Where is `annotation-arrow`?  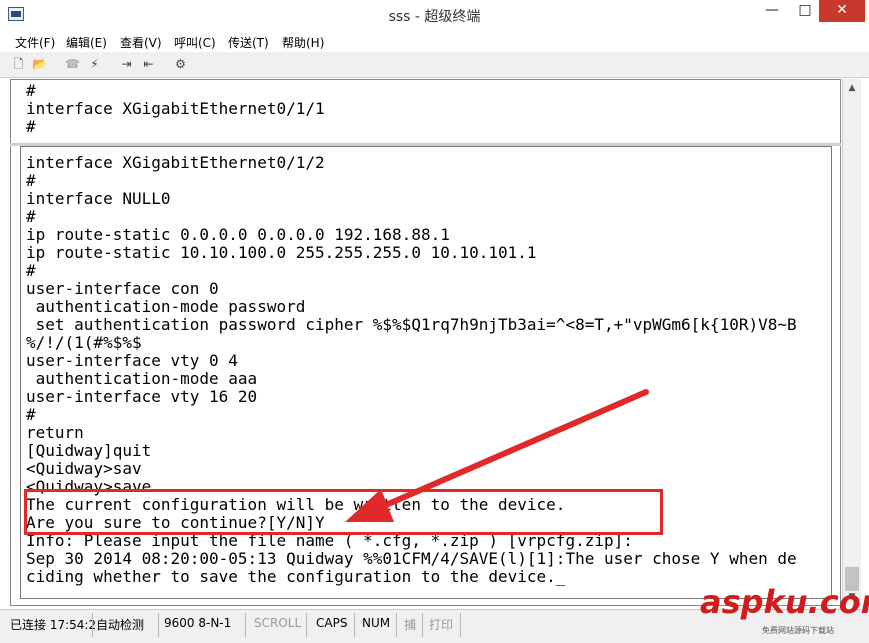 annotation-arrow is located at coordinates (497, 455).